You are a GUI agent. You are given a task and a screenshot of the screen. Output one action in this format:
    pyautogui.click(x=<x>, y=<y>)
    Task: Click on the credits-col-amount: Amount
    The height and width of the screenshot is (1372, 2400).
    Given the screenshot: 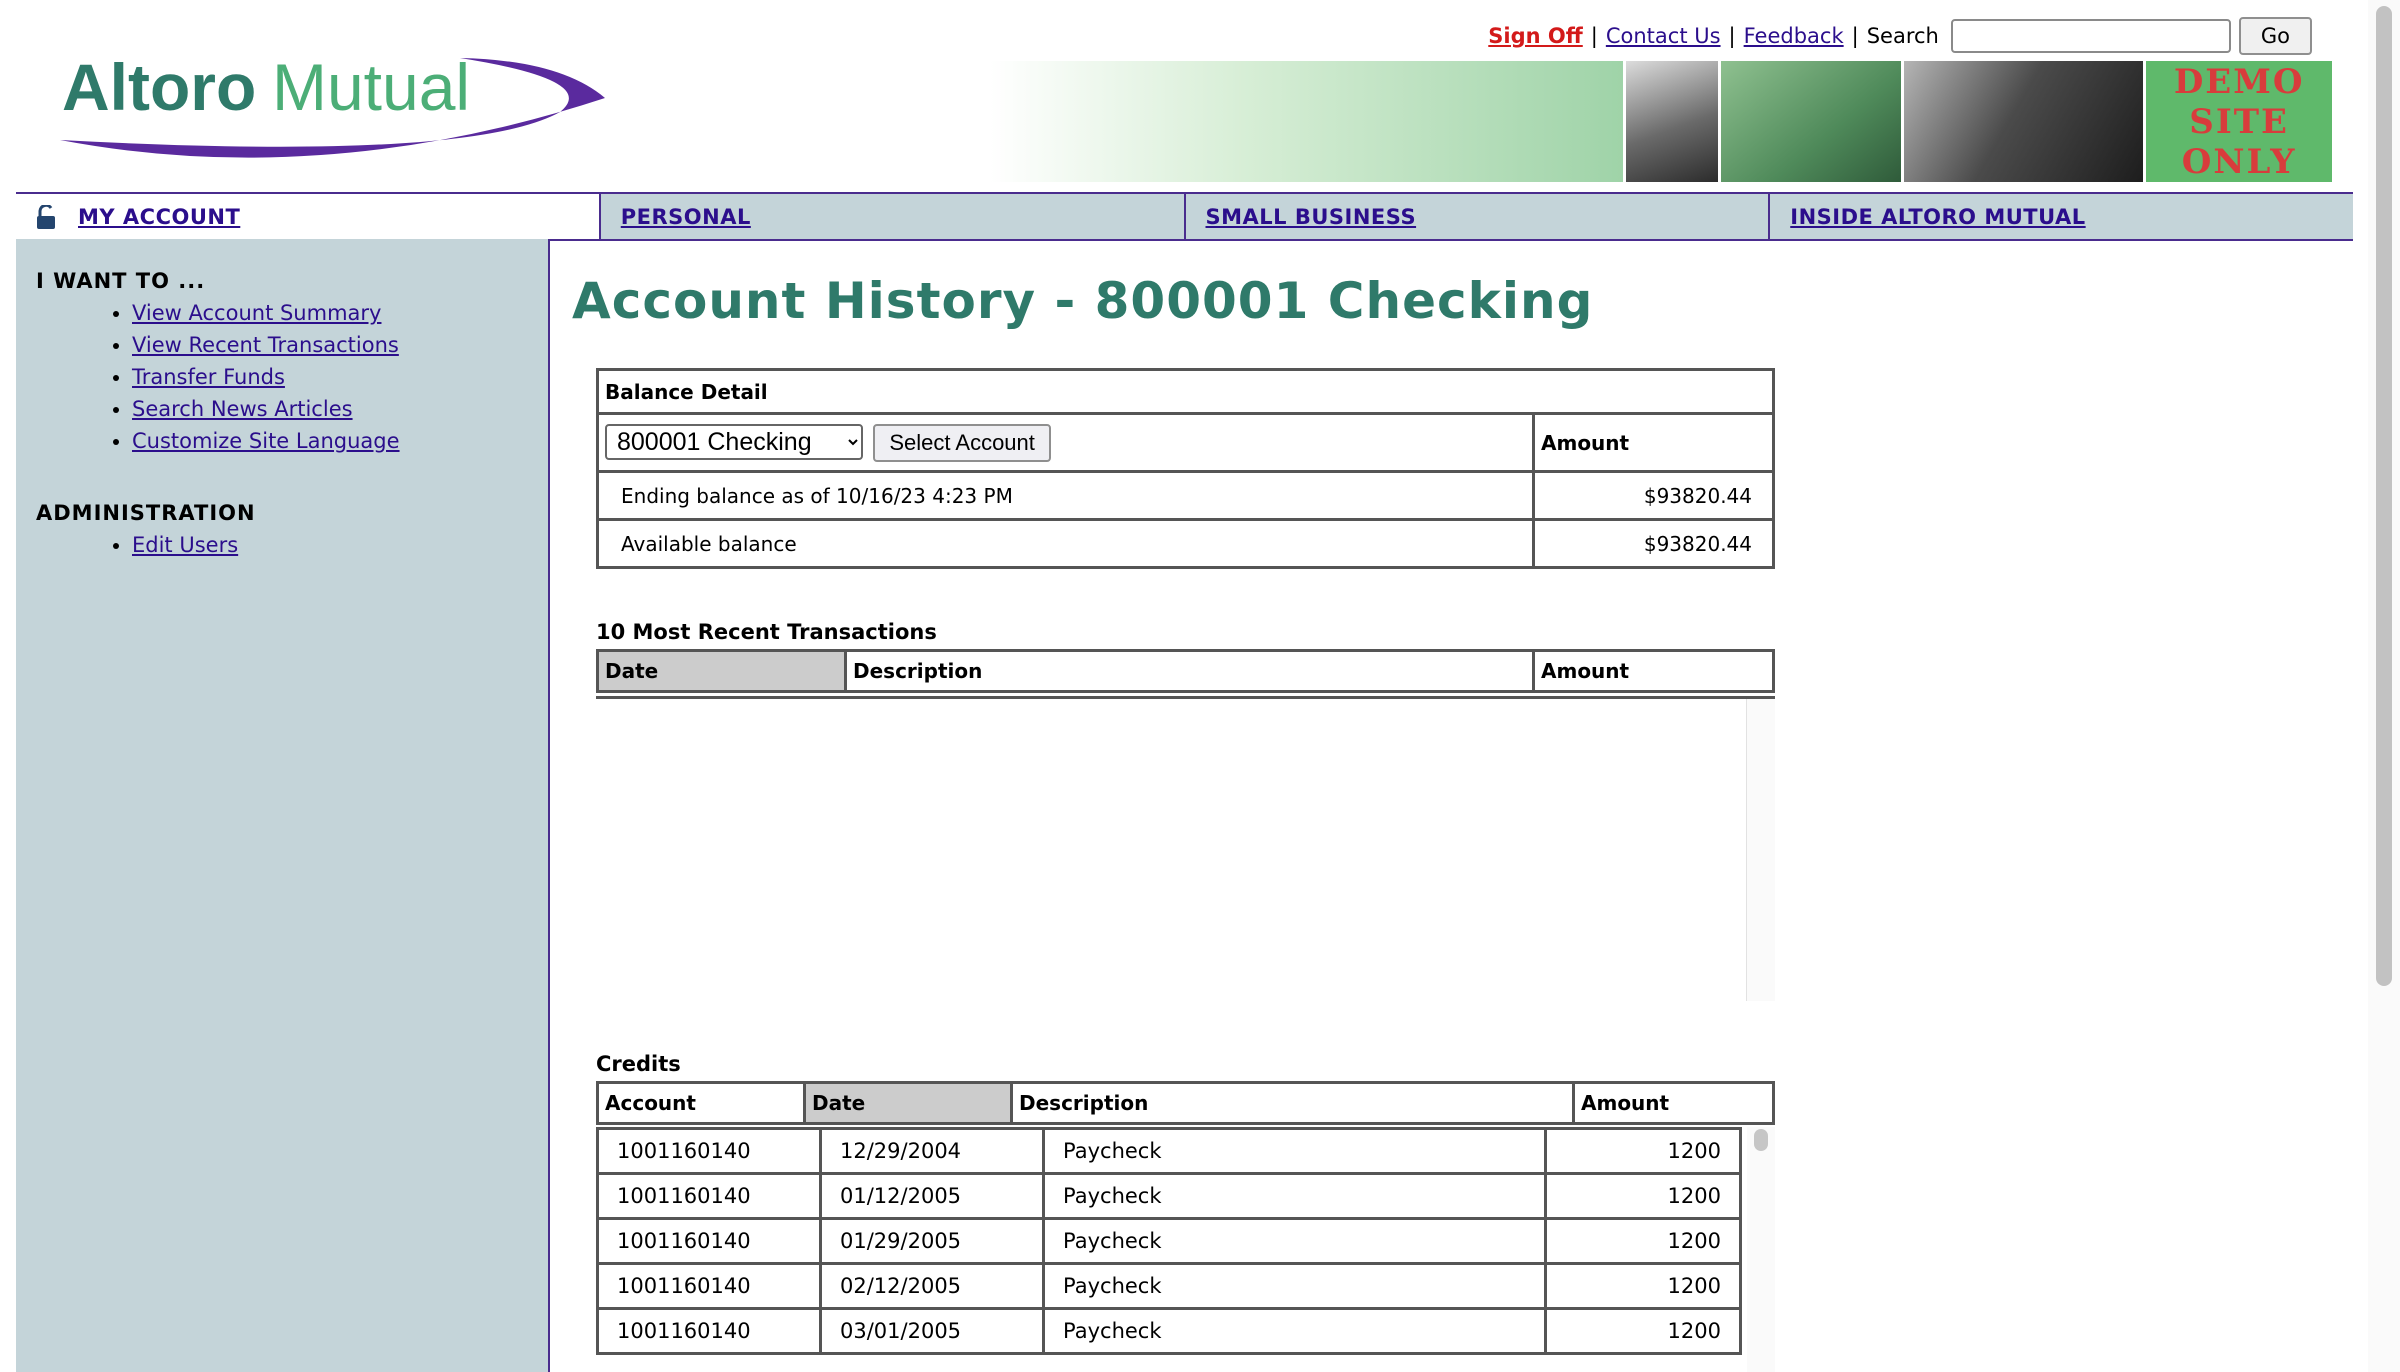 What is the action you would take?
    pyautogui.click(x=1673, y=1103)
    